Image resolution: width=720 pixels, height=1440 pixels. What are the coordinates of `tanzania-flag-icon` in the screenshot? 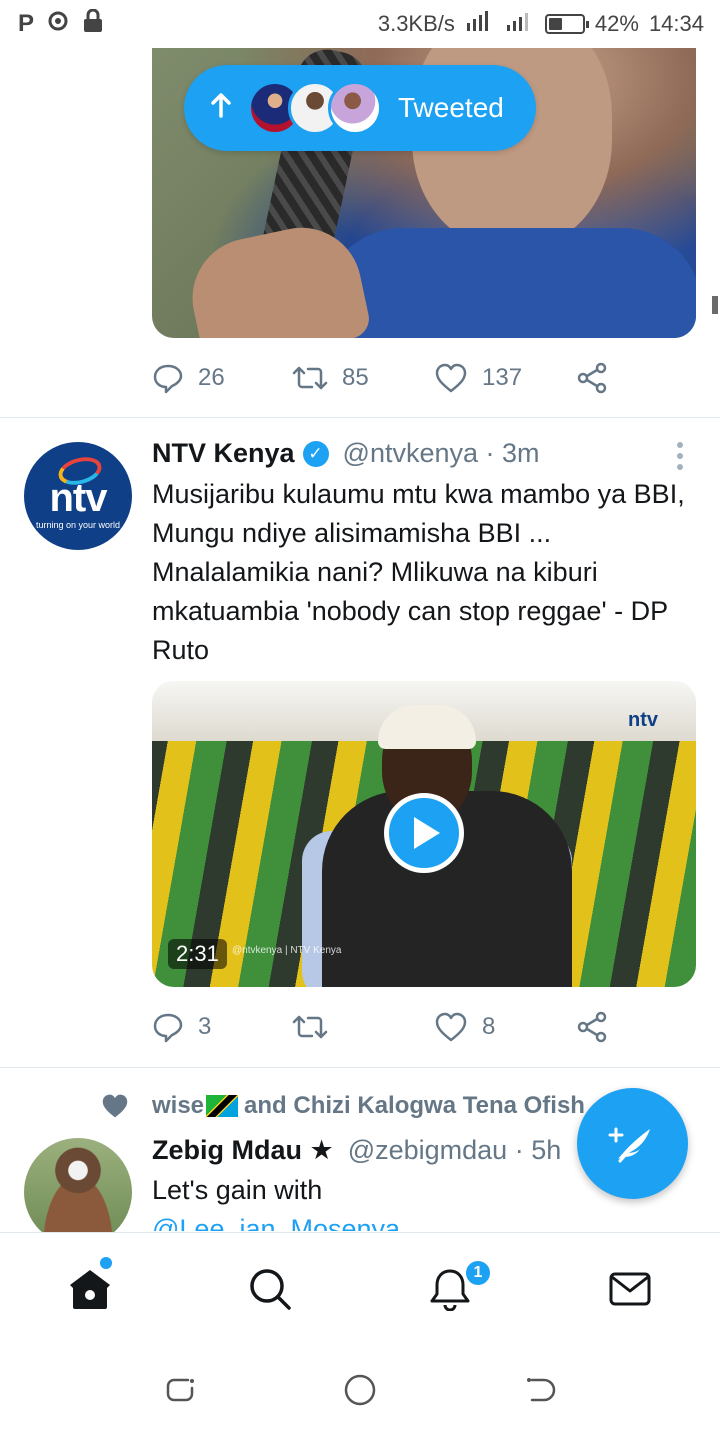 It's located at (222, 1106).